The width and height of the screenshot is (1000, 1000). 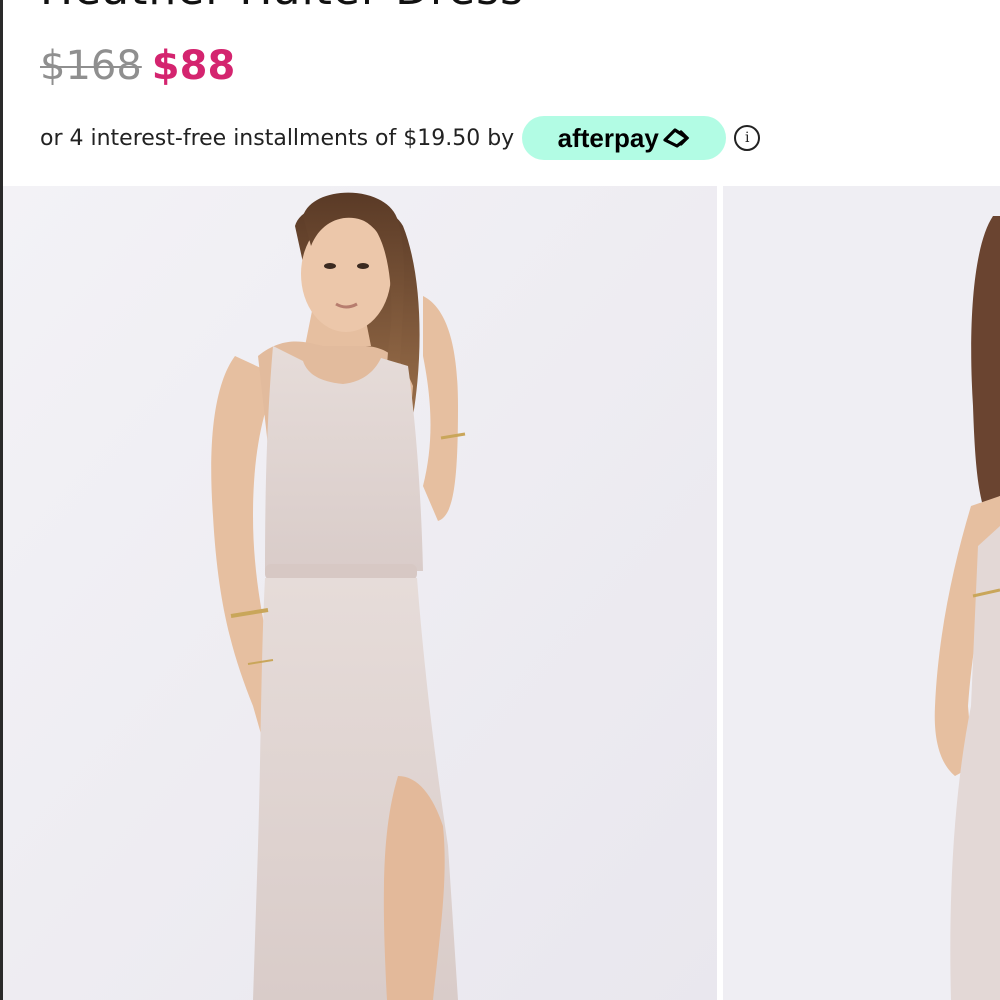 I want to click on price-row: $168 $88, so click(x=137, y=66).